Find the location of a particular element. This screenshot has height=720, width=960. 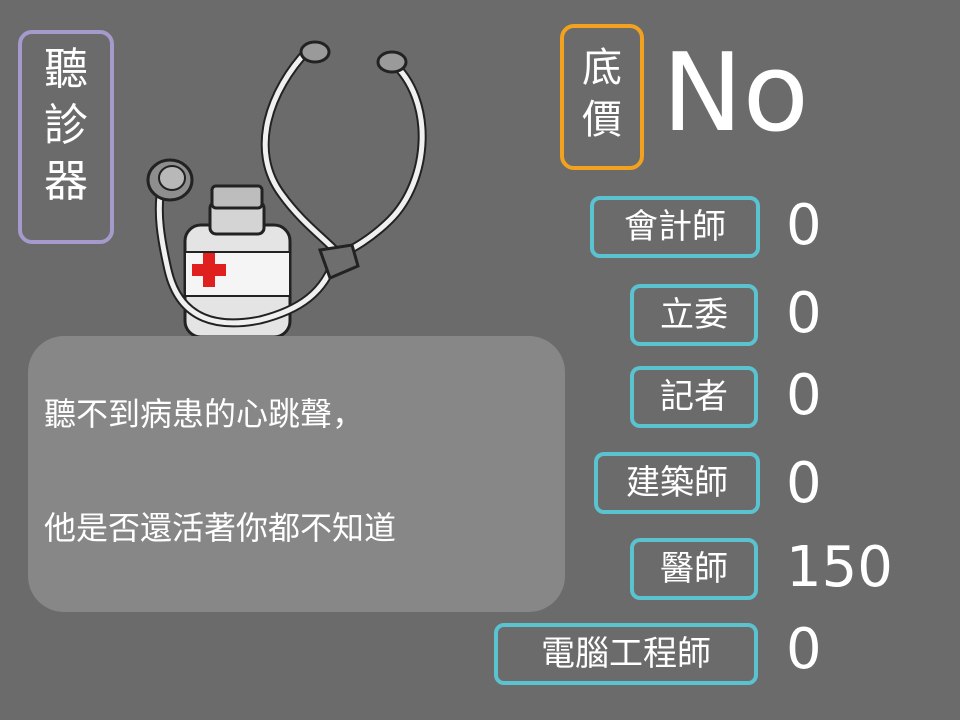

title-char: 器 is located at coordinates (66, 181).